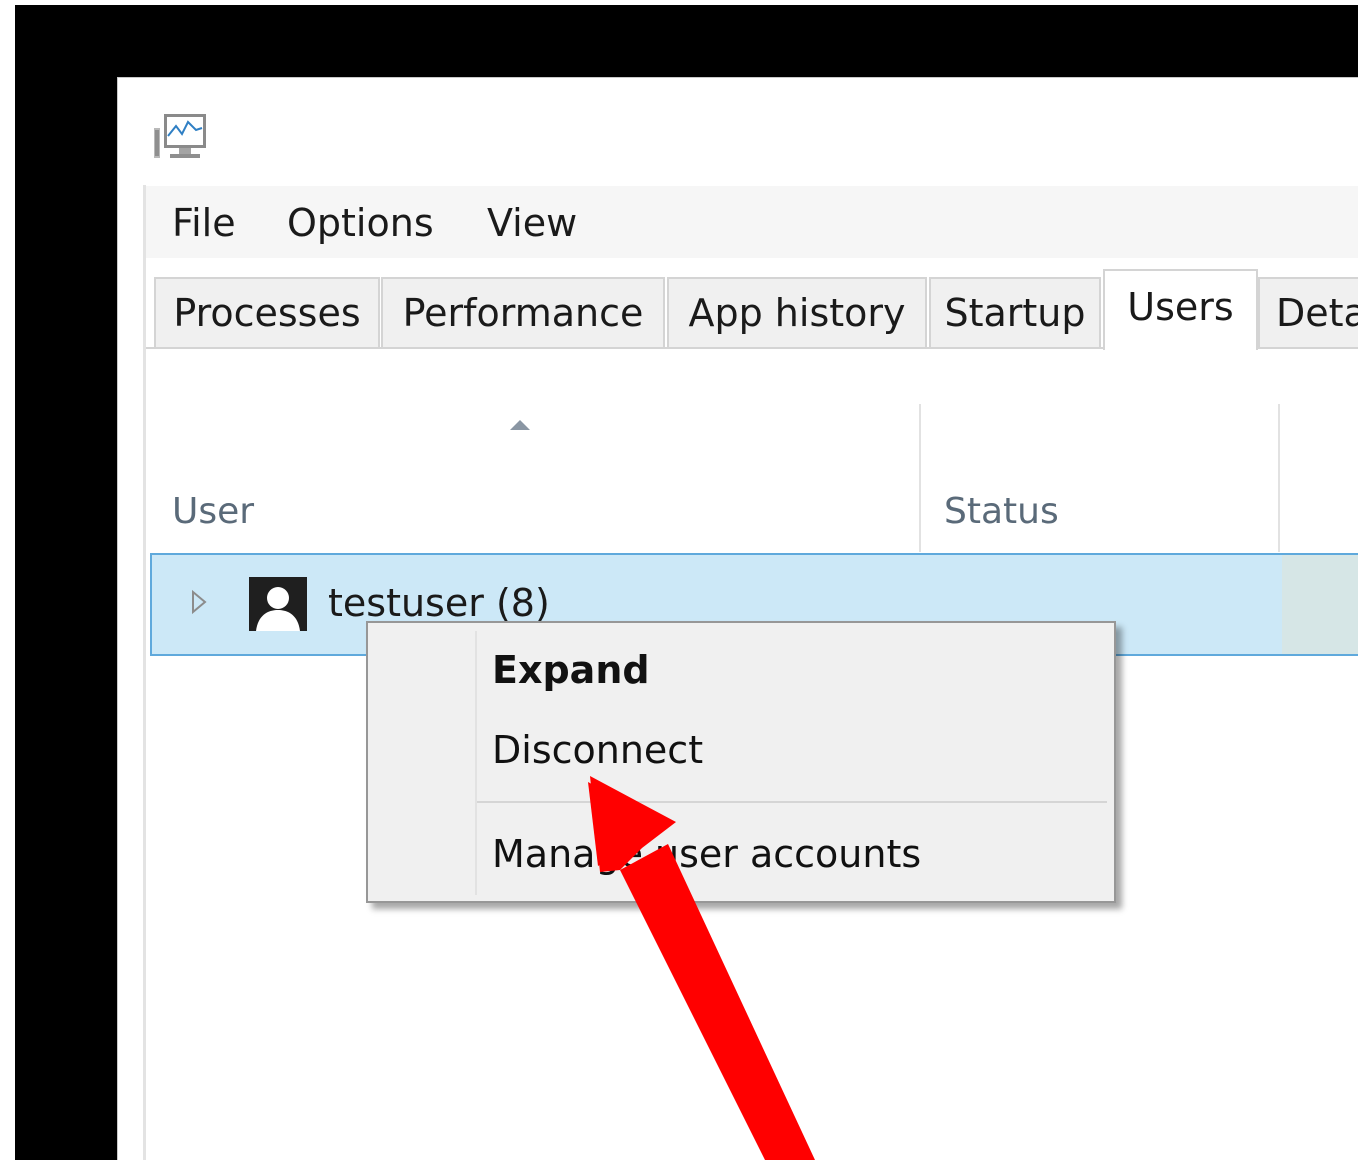 This screenshot has width=1358, height=1160. I want to click on menu-view: View, so click(532, 223).